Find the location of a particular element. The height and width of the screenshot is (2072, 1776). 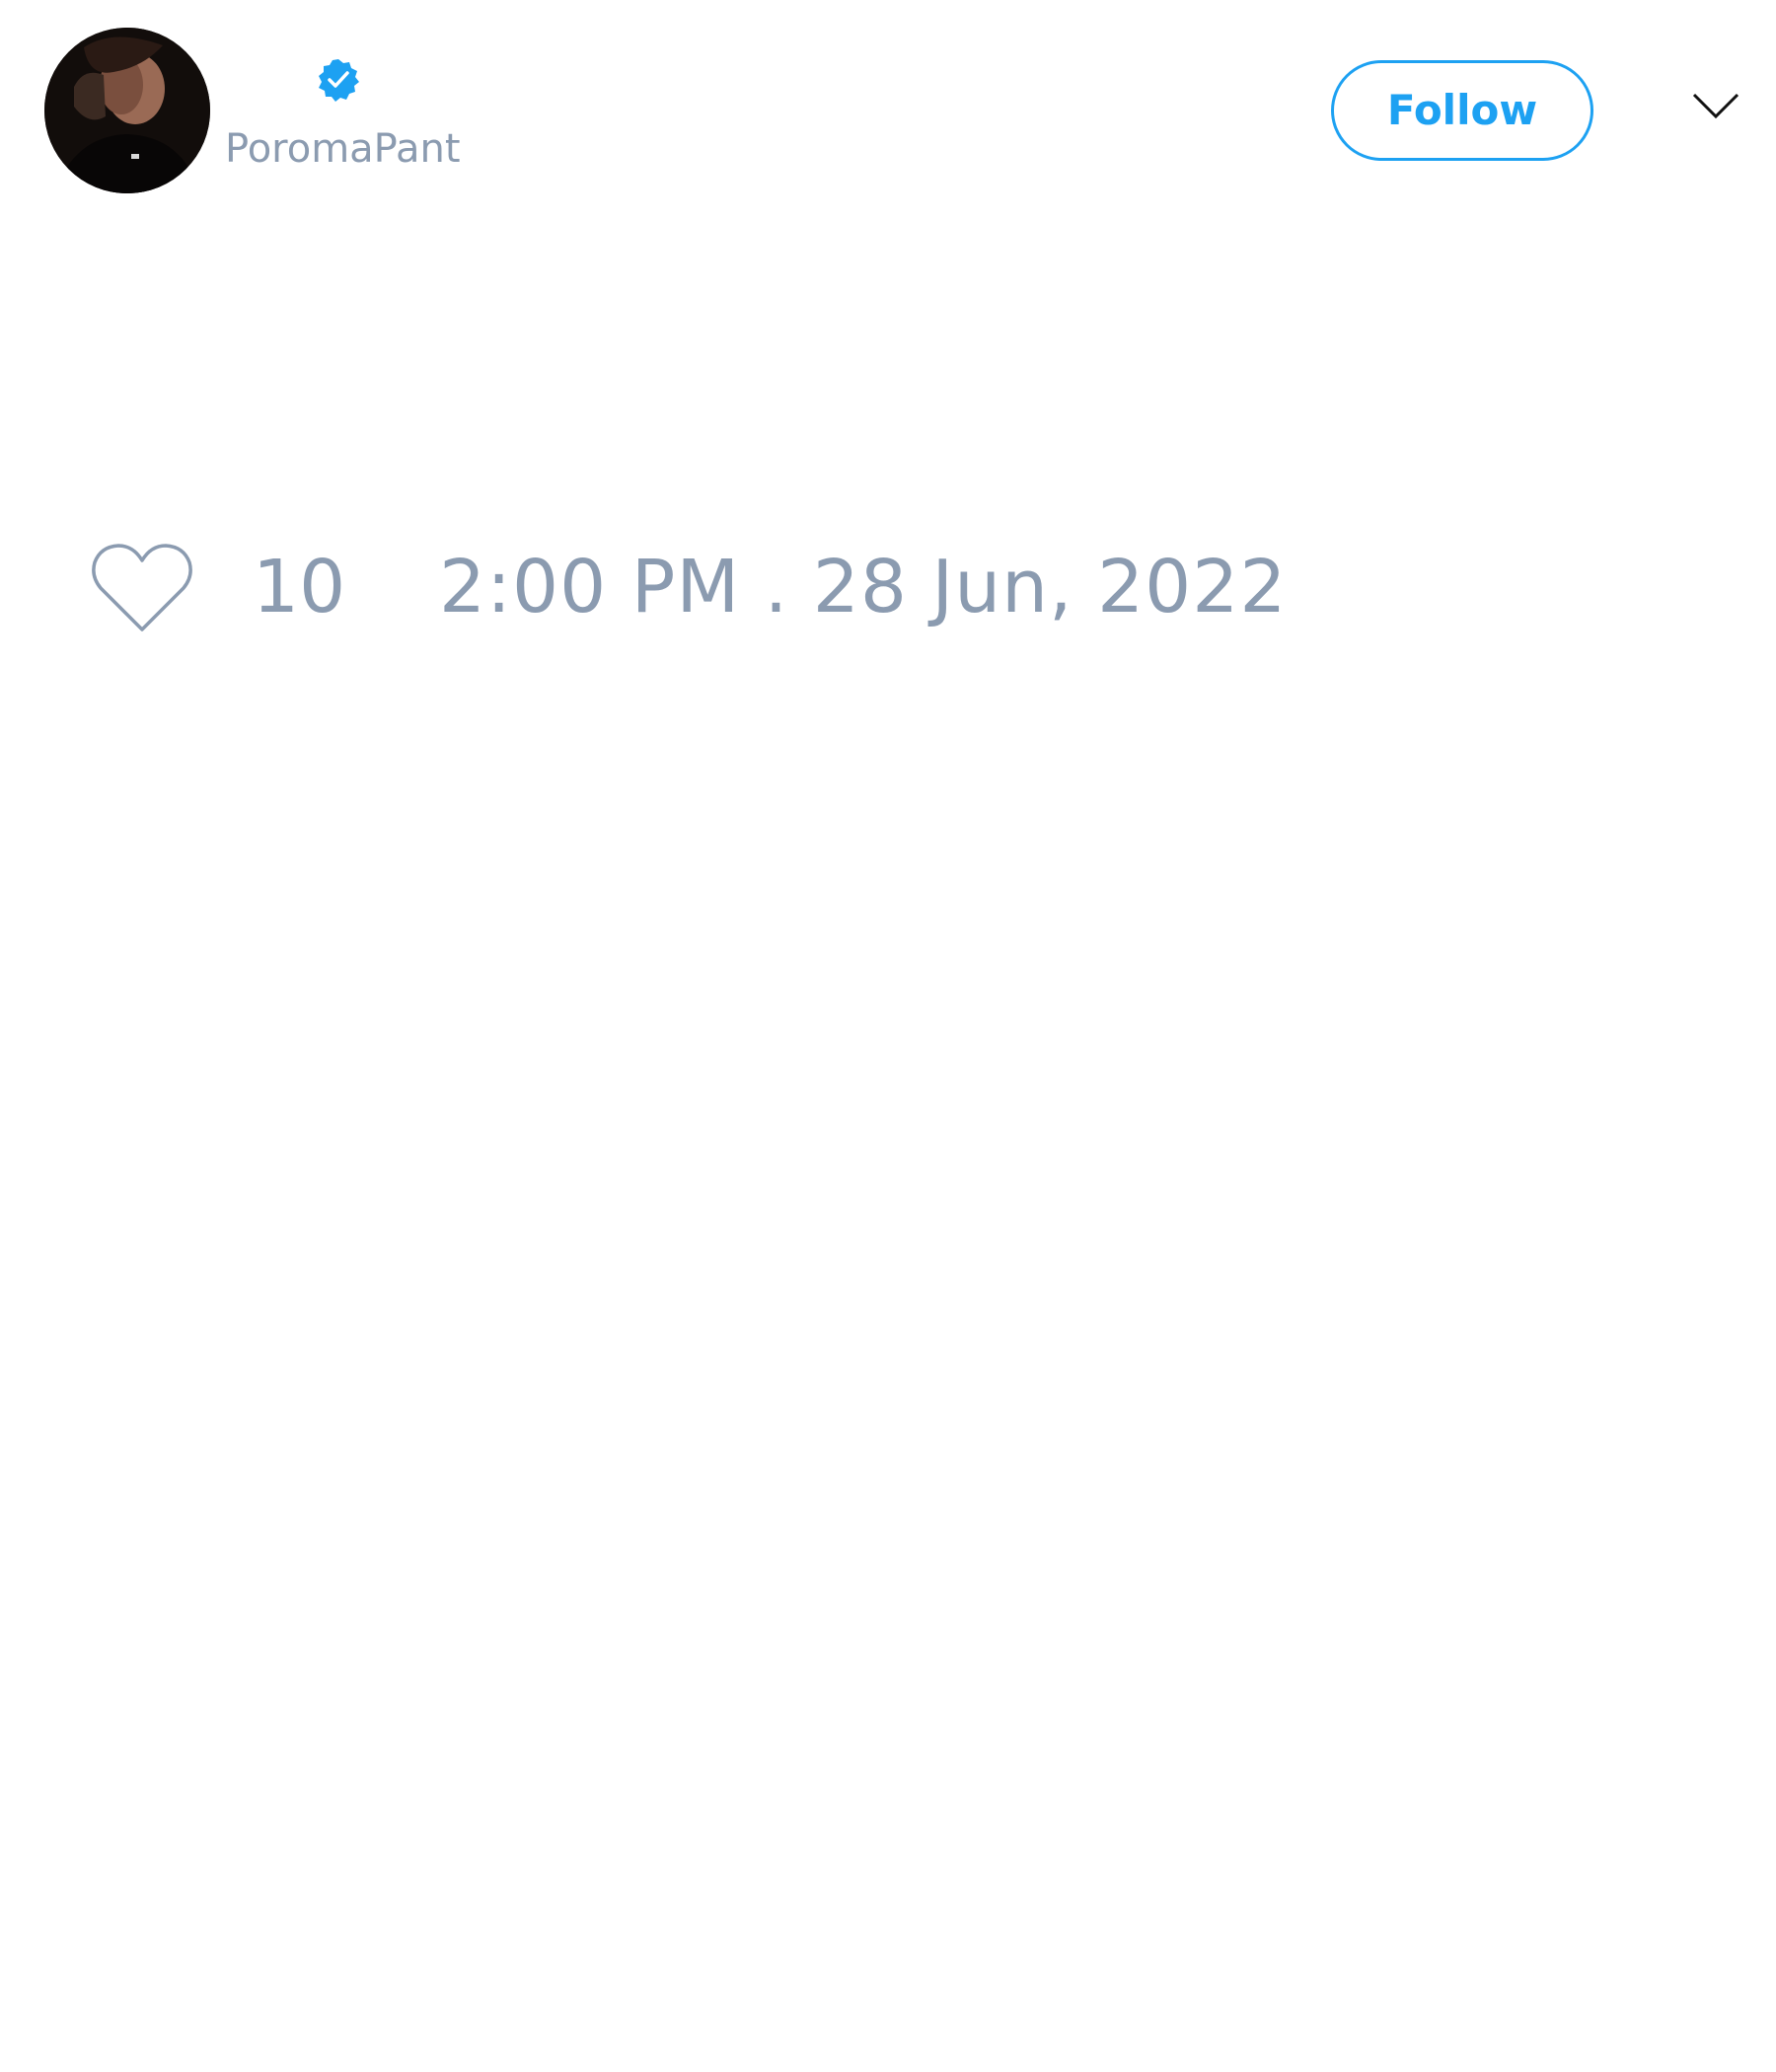

follow-button: Follow is located at coordinates (1462, 111).